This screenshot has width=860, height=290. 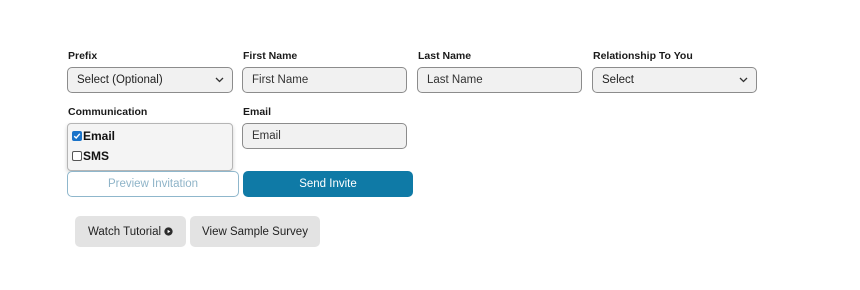 What do you see at coordinates (168, 231) in the screenshot?
I see `play-circle-icon` at bounding box center [168, 231].